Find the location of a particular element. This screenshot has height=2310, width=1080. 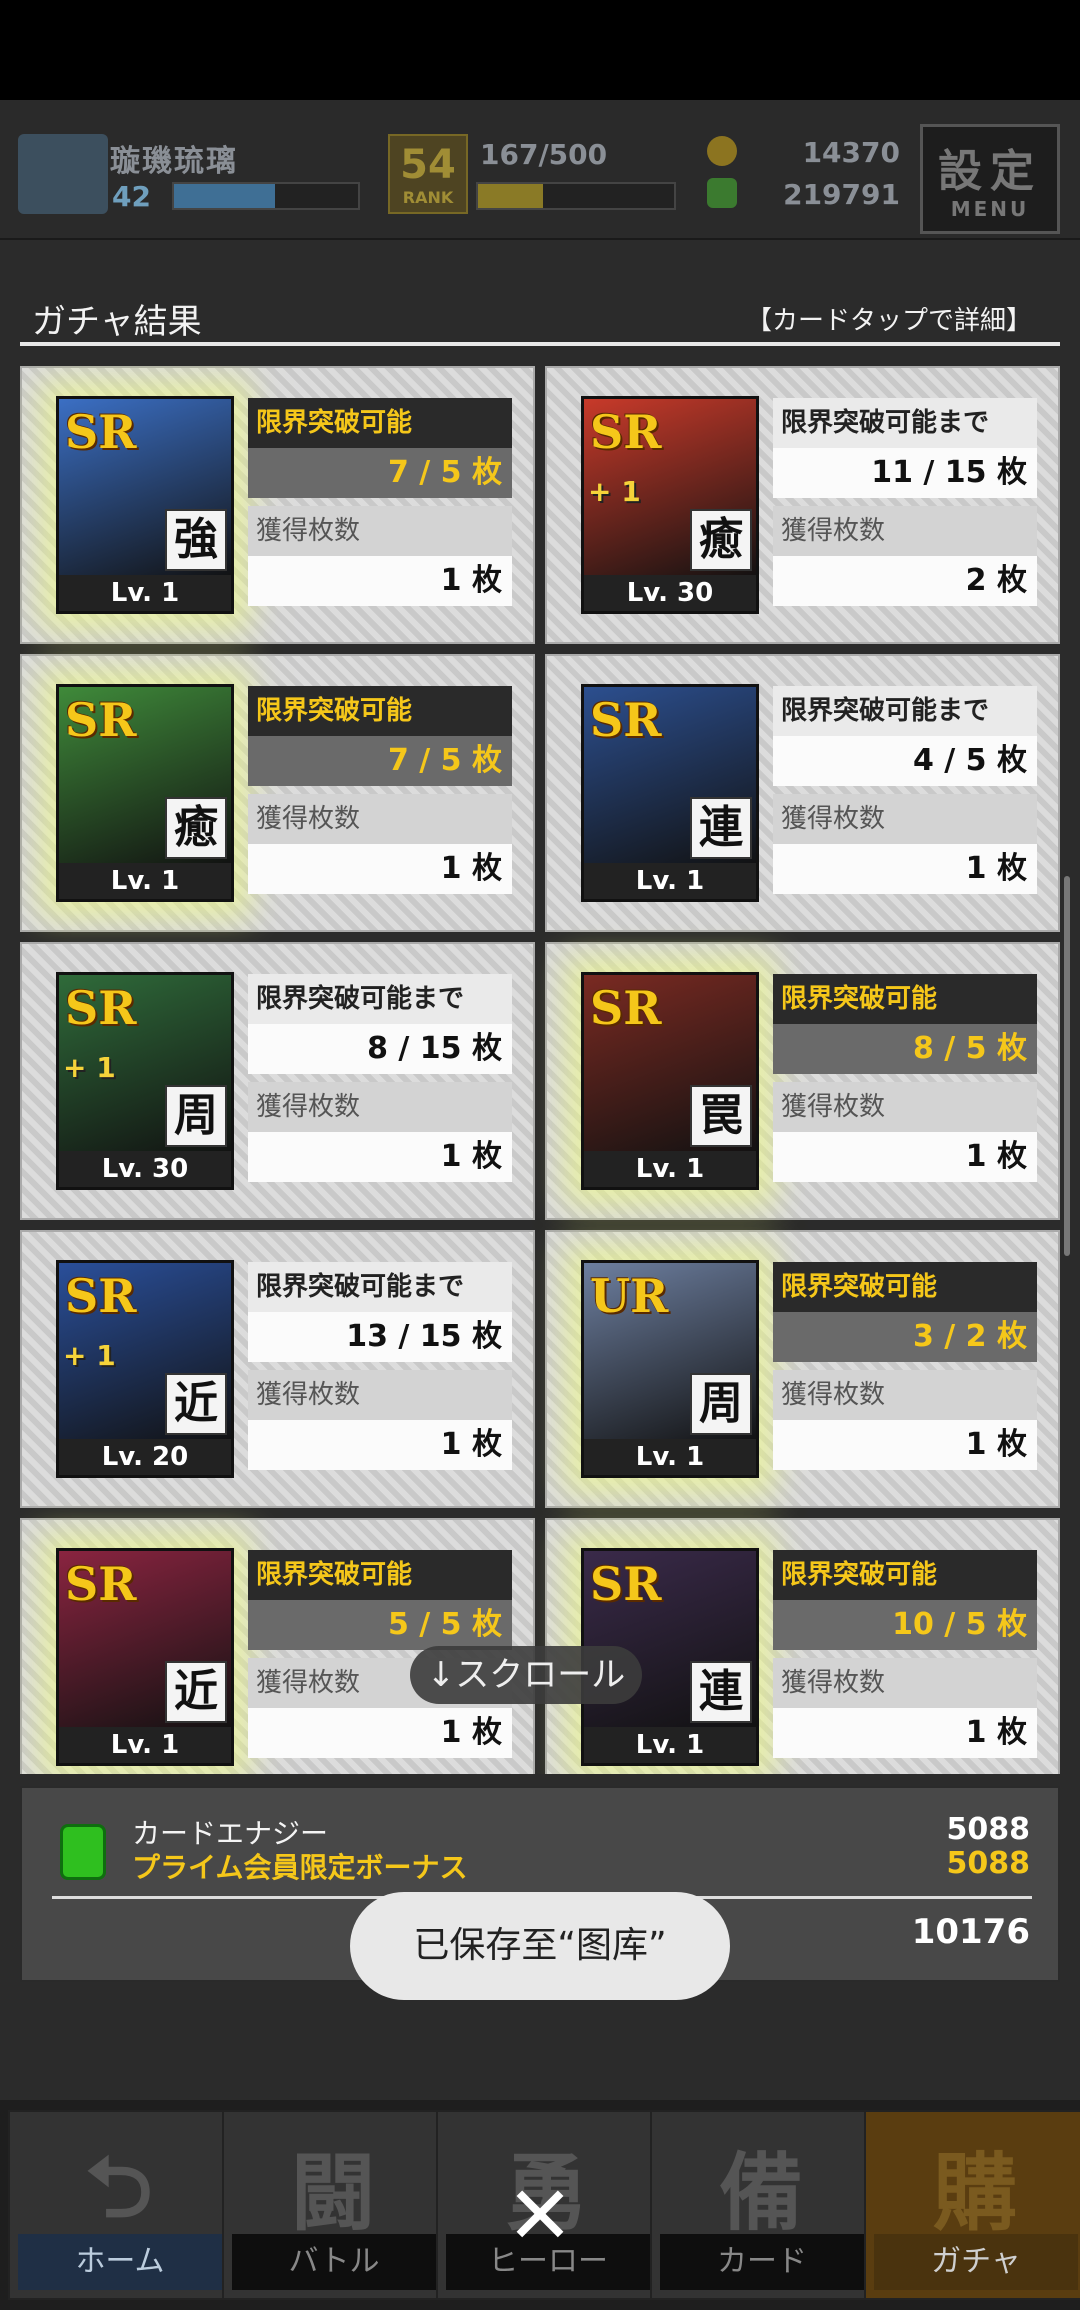

menu-button: 設定 MENU is located at coordinates (990, 179).